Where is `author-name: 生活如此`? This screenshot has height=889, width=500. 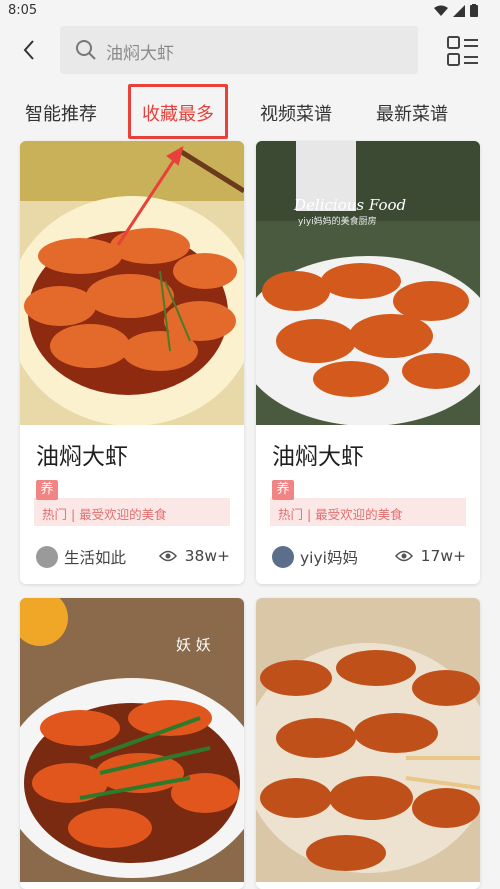
author-name: 生活如此 is located at coordinates (95, 558).